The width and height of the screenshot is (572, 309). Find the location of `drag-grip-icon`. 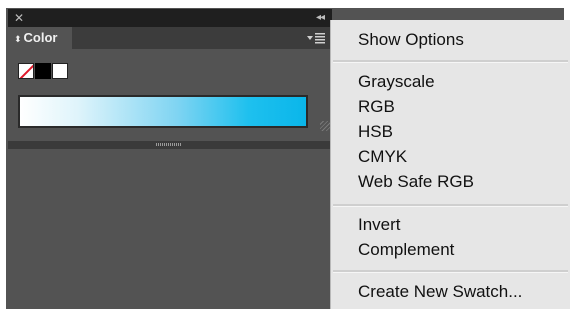

drag-grip-icon is located at coordinates (169, 144).